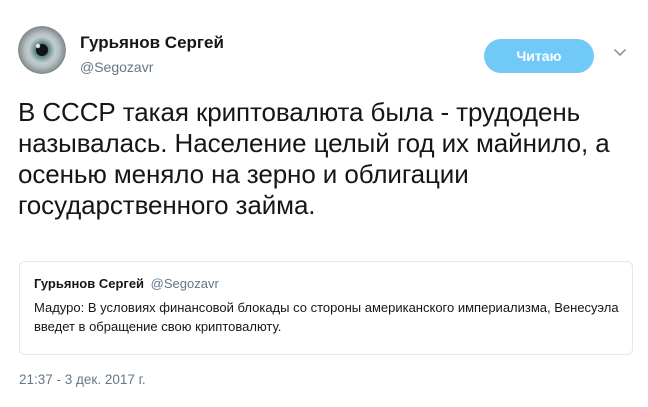 This screenshot has height=407, width=648. I want to click on avatar, so click(42, 50).